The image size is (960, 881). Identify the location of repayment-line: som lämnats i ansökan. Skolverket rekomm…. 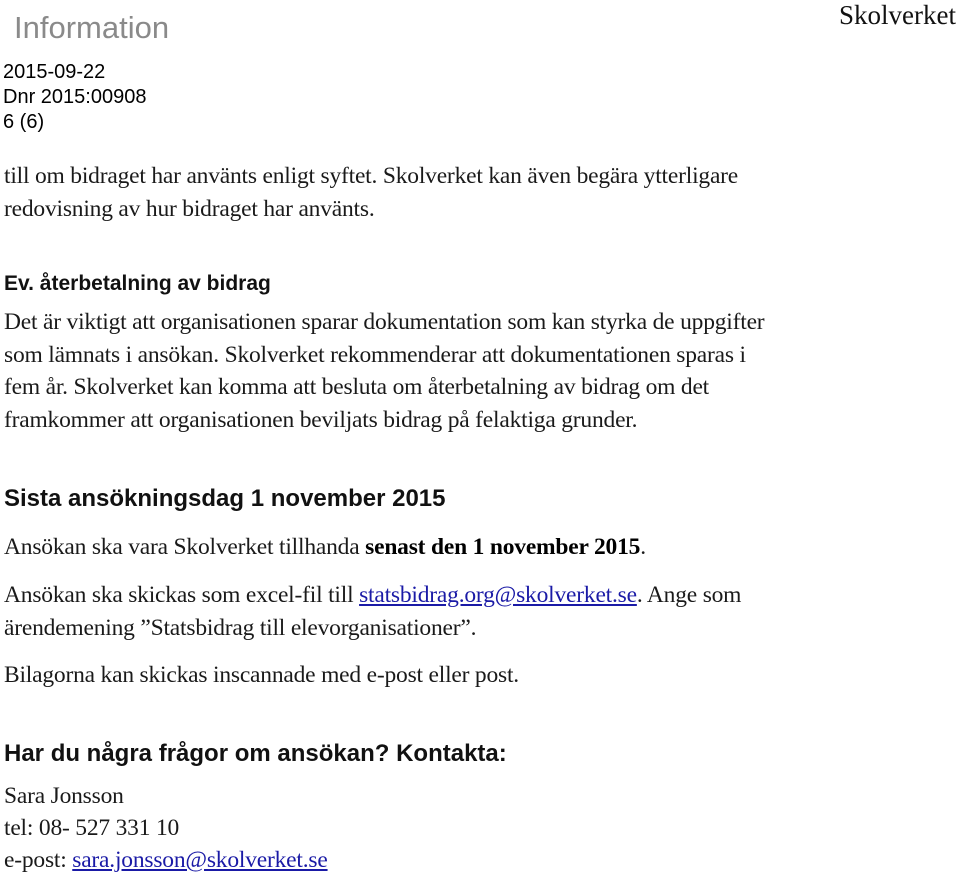
(375, 355).